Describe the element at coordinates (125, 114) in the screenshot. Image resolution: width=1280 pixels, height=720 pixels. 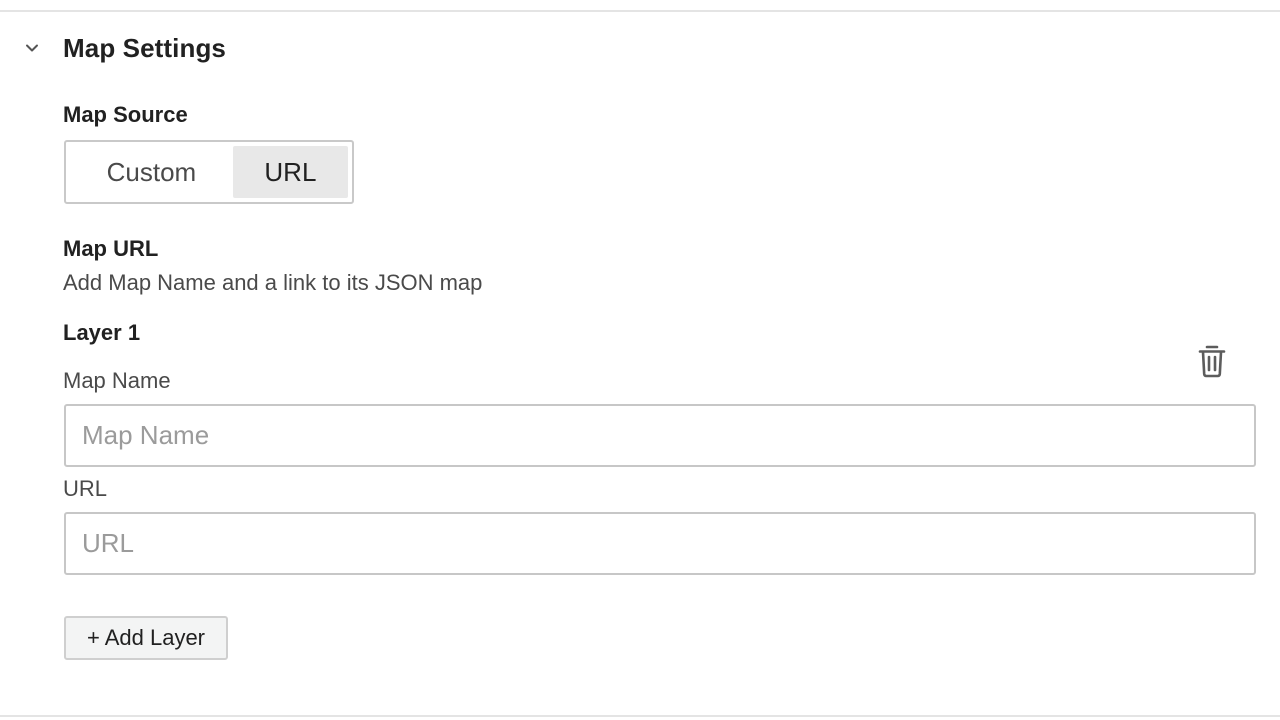
I see `map-source-label: Map Source` at that location.